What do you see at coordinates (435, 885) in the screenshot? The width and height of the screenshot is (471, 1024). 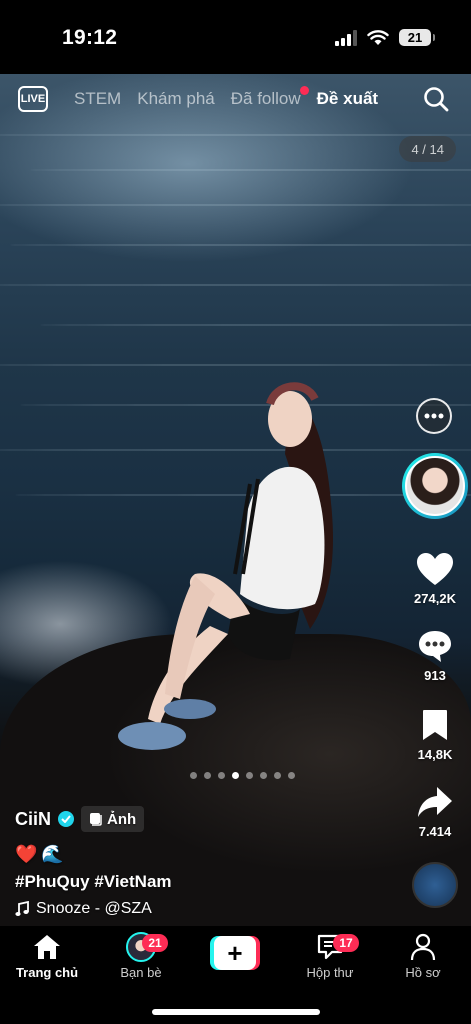 I see `music-disc` at bounding box center [435, 885].